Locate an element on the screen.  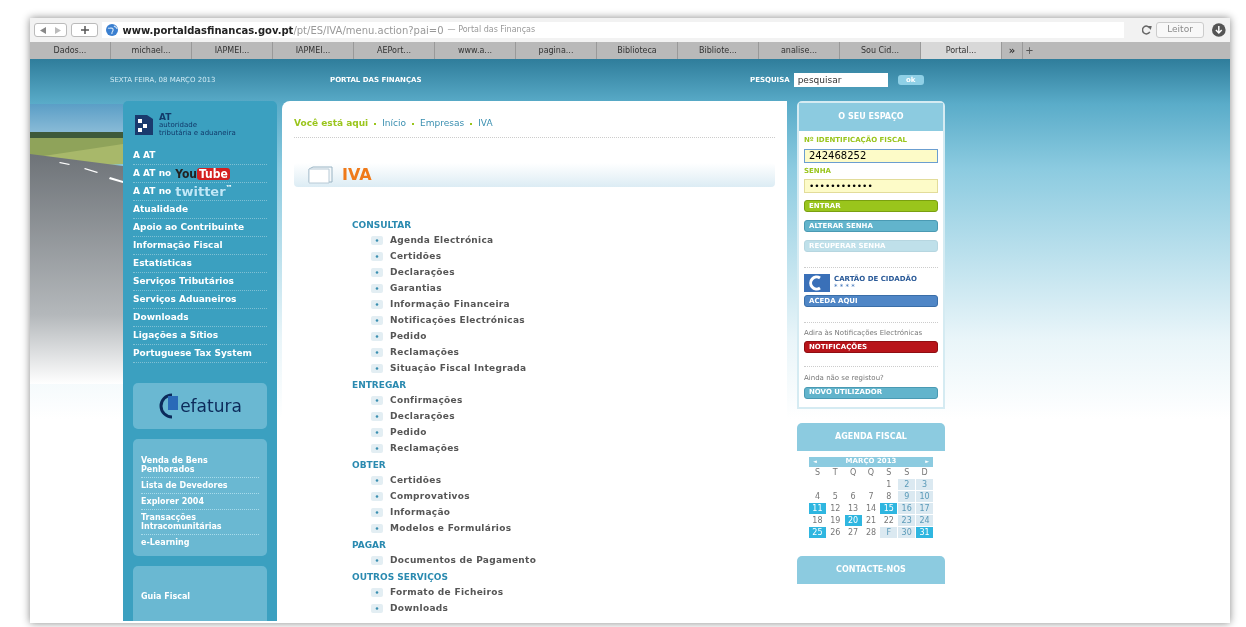
menu-link: Downloads is located at coordinates (419, 608).